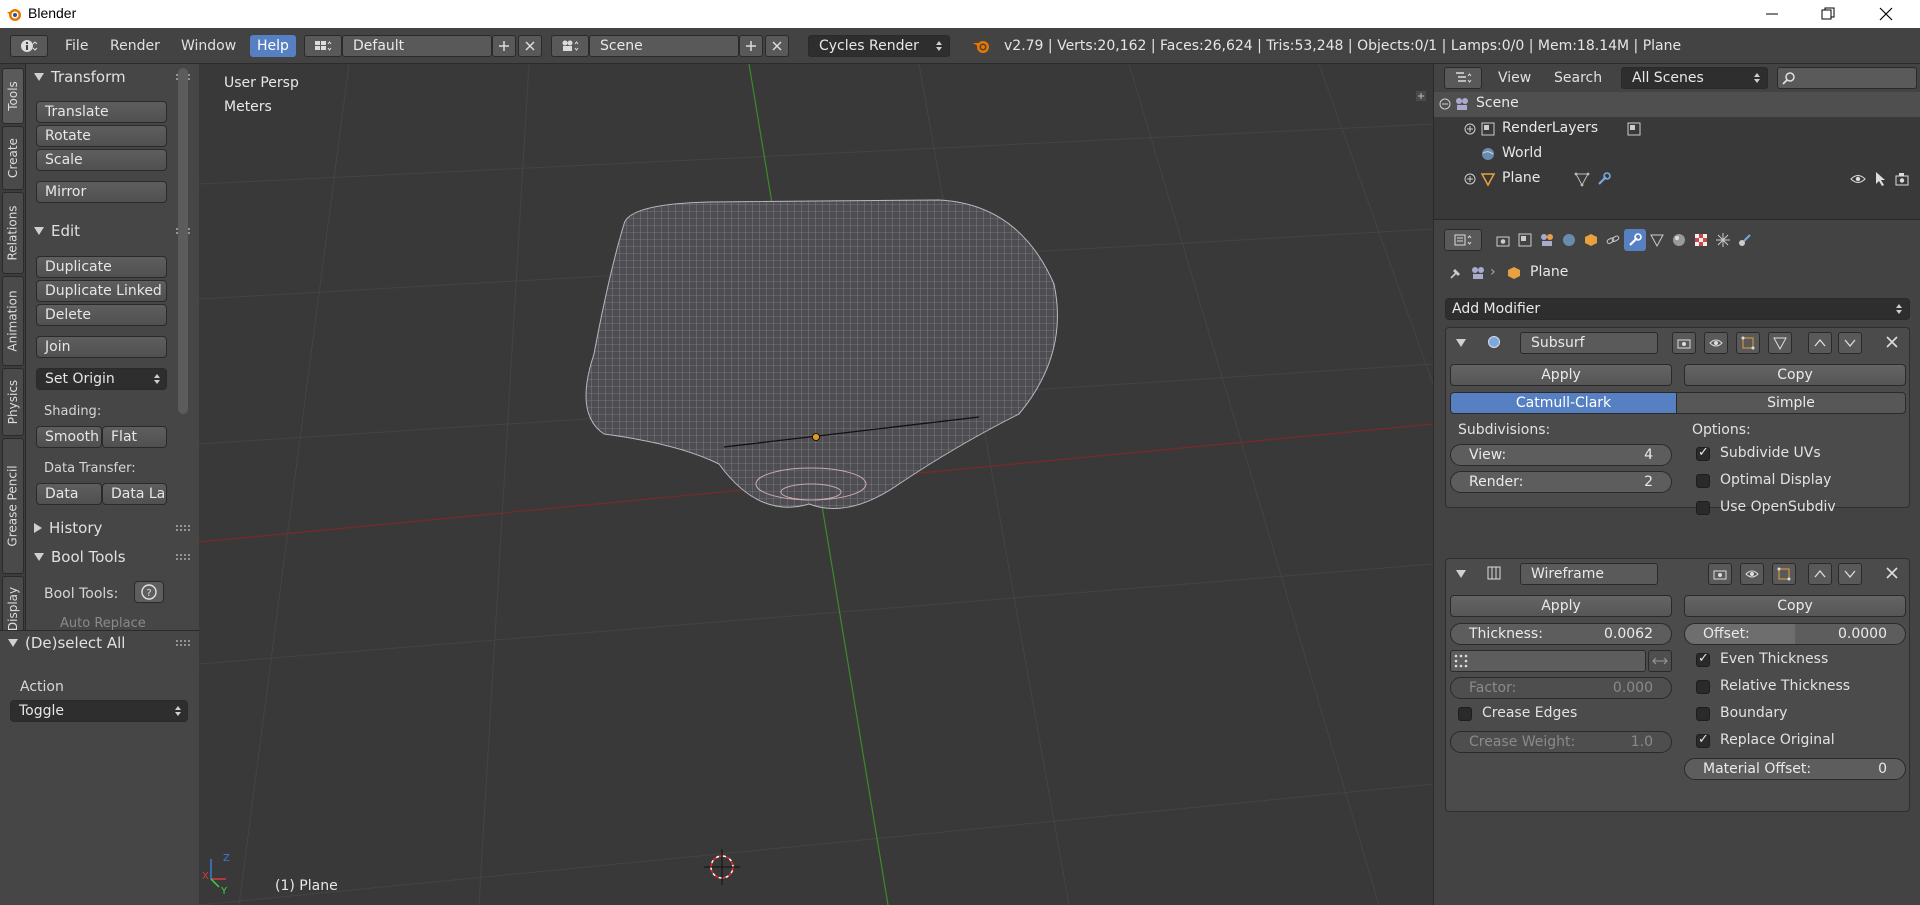 This screenshot has width=1920, height=905. I want to click on replace-original-checkbox, so click(1703, 740).